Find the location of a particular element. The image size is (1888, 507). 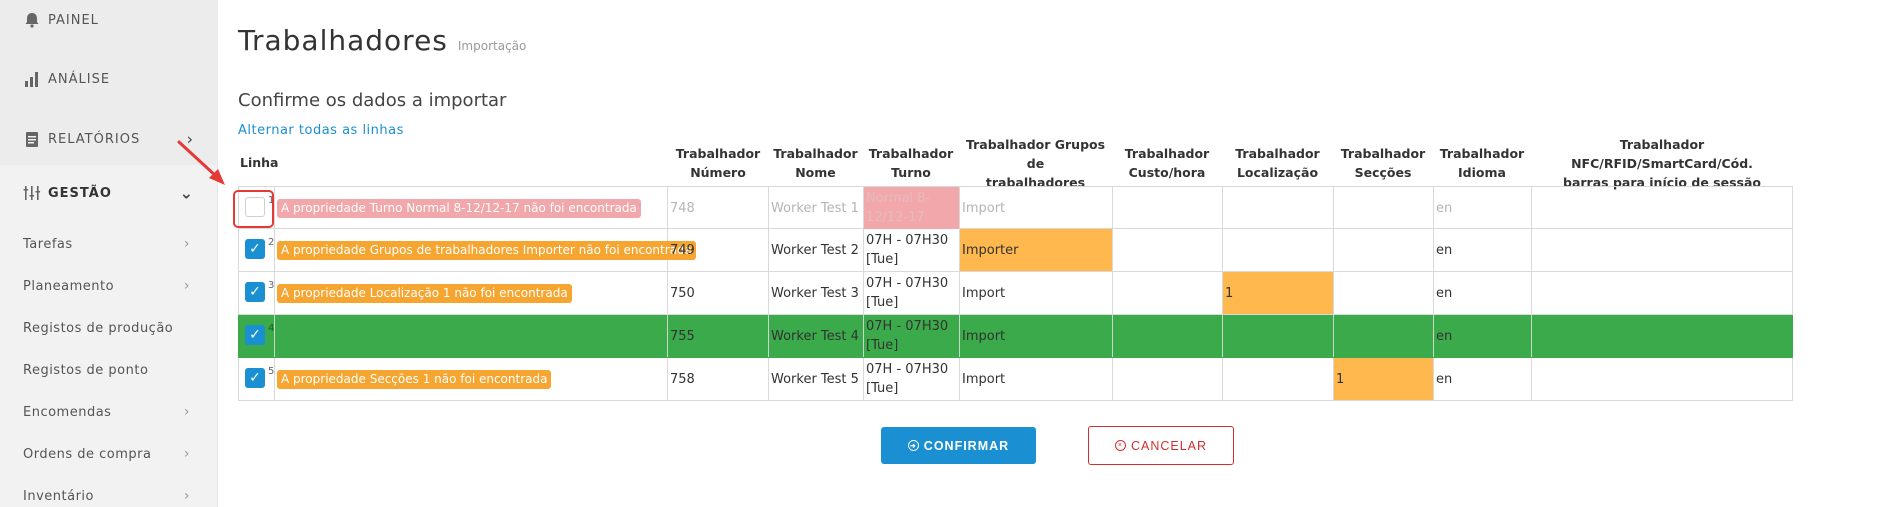

row-number: 4 is located at coordinates (271, 328).